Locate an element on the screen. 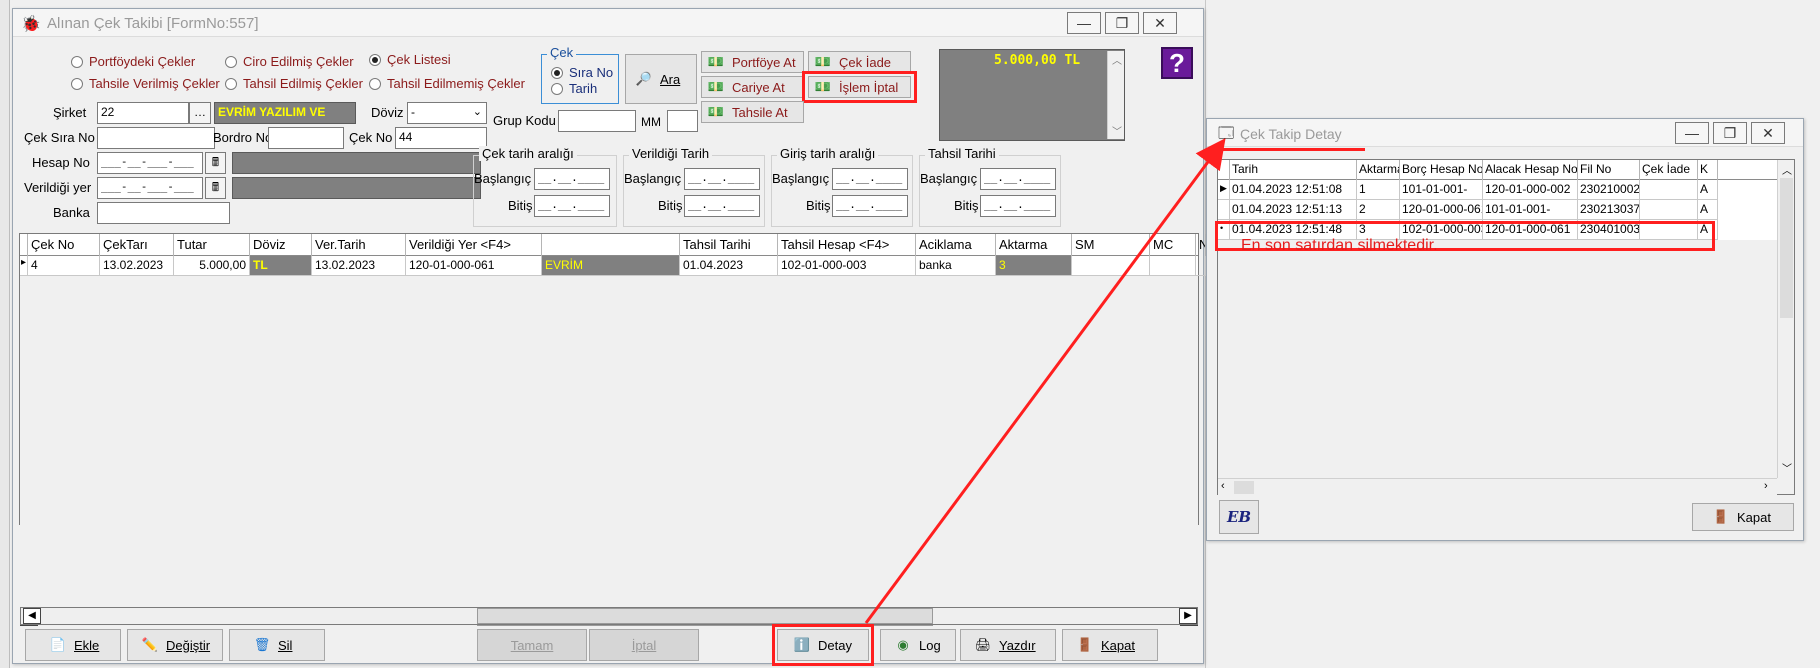 This screenshot has height=668, width=1820. radio-portfoy is located at coordinates (77, 62).